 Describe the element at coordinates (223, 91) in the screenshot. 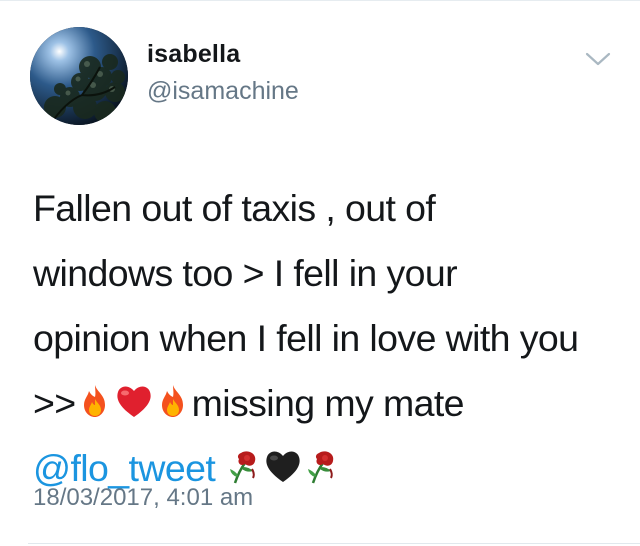

I see `user-handle: @isamachine` at that location.